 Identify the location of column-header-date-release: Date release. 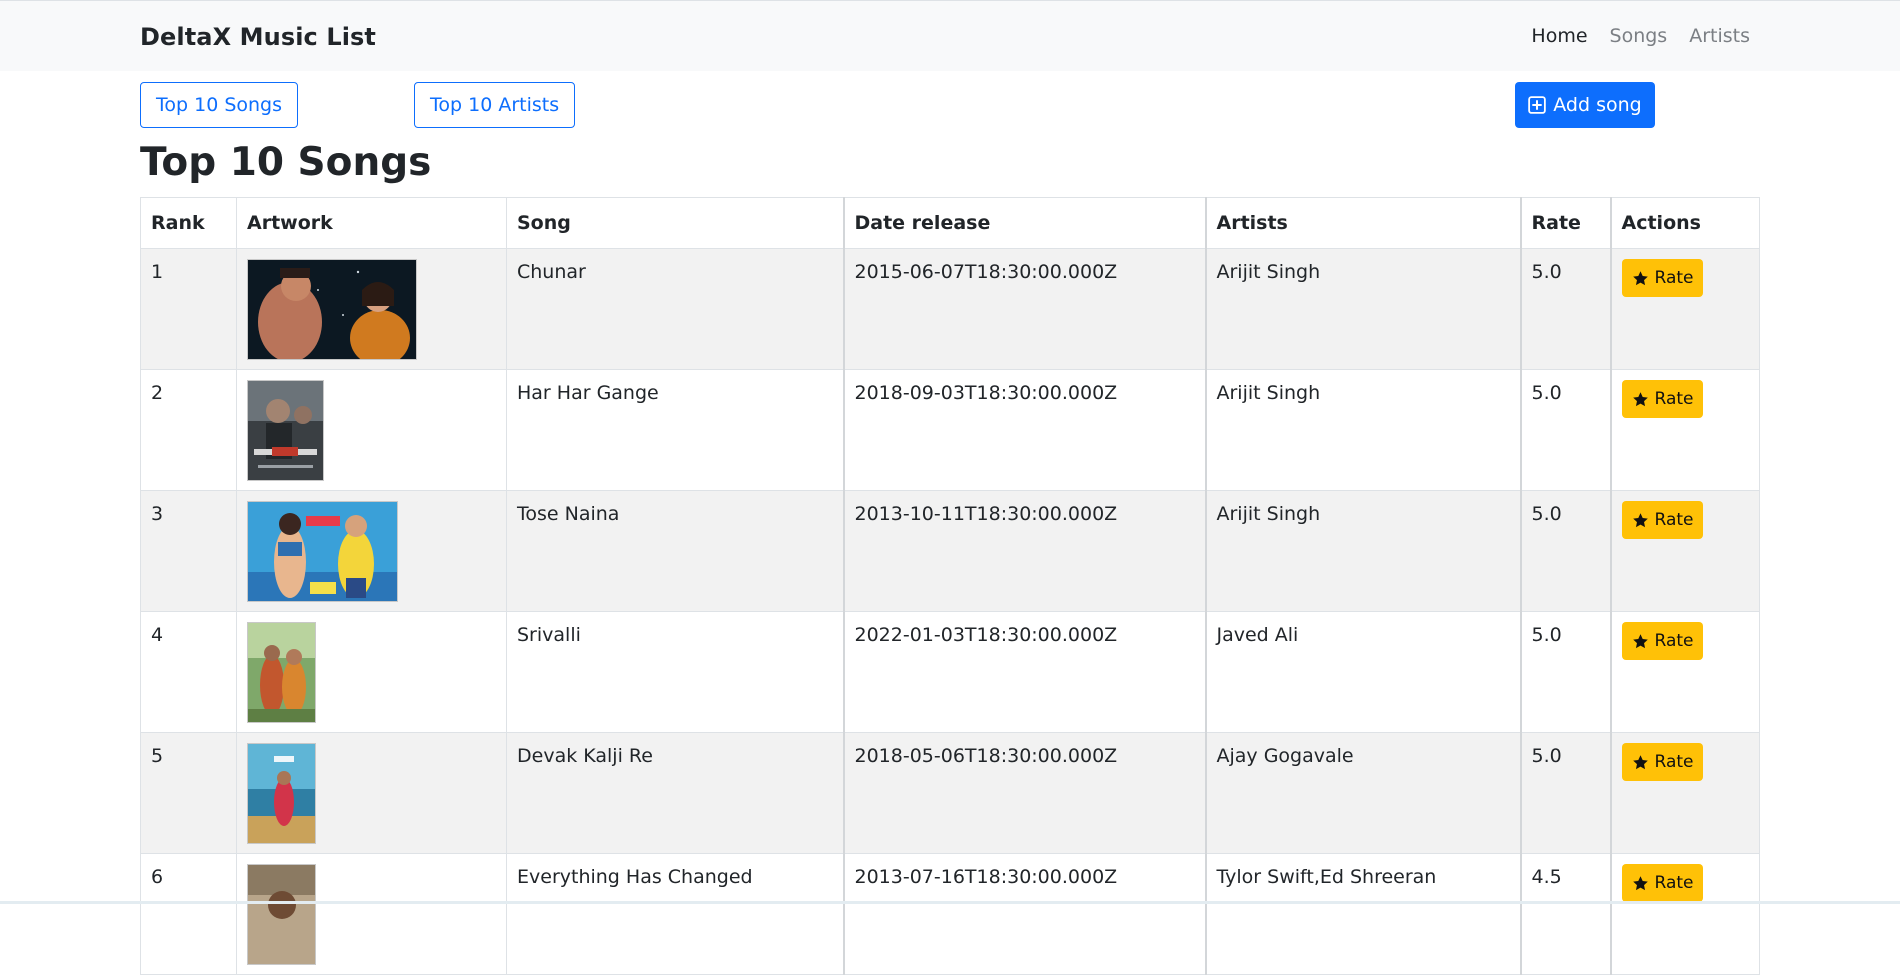
(1025, 223).